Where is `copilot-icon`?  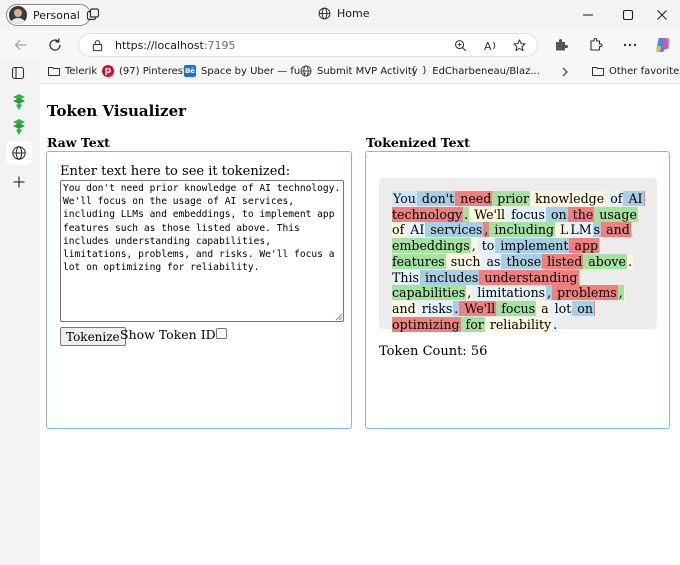
copilot-icon is located at coordinates (663, 45).